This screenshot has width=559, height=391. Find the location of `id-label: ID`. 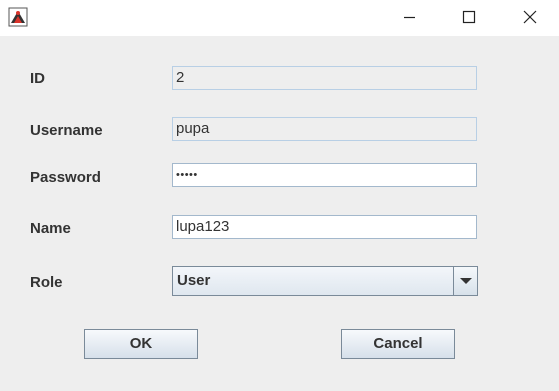

id-label: ID is located at coordinates (37, 78).